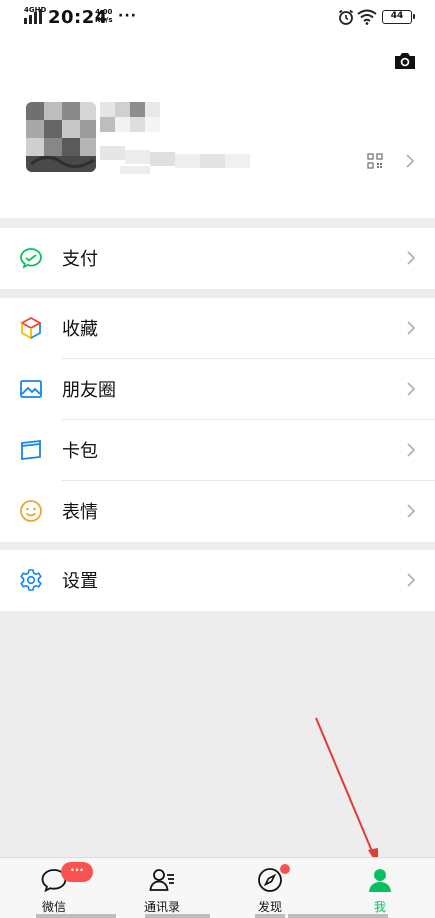  Describe the element at coordinates (285, 869) in the screenshot. I see `discover-red-dot` at that location.